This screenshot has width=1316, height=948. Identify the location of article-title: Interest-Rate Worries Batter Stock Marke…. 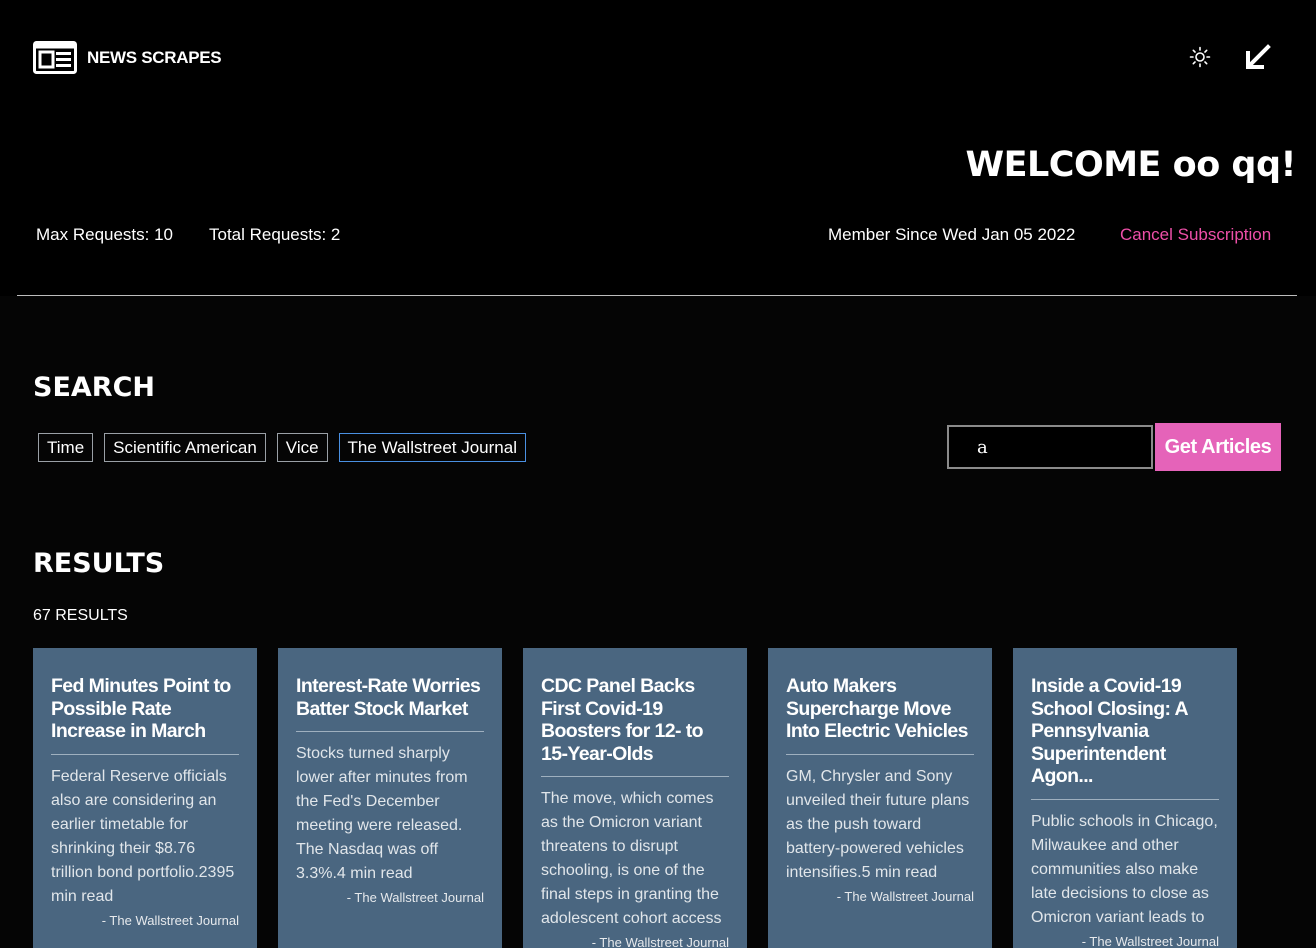
(390, 703).